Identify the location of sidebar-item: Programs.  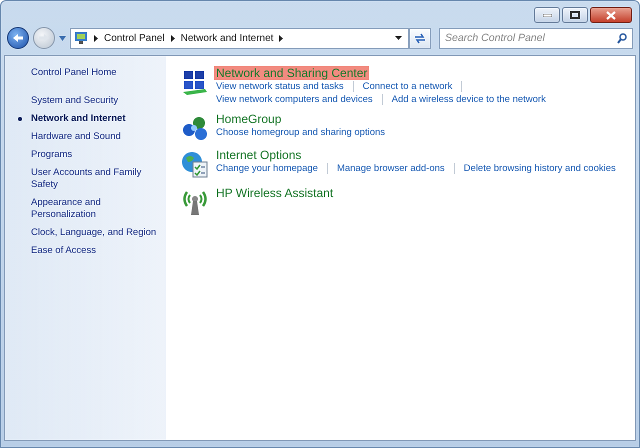
(85, 155).